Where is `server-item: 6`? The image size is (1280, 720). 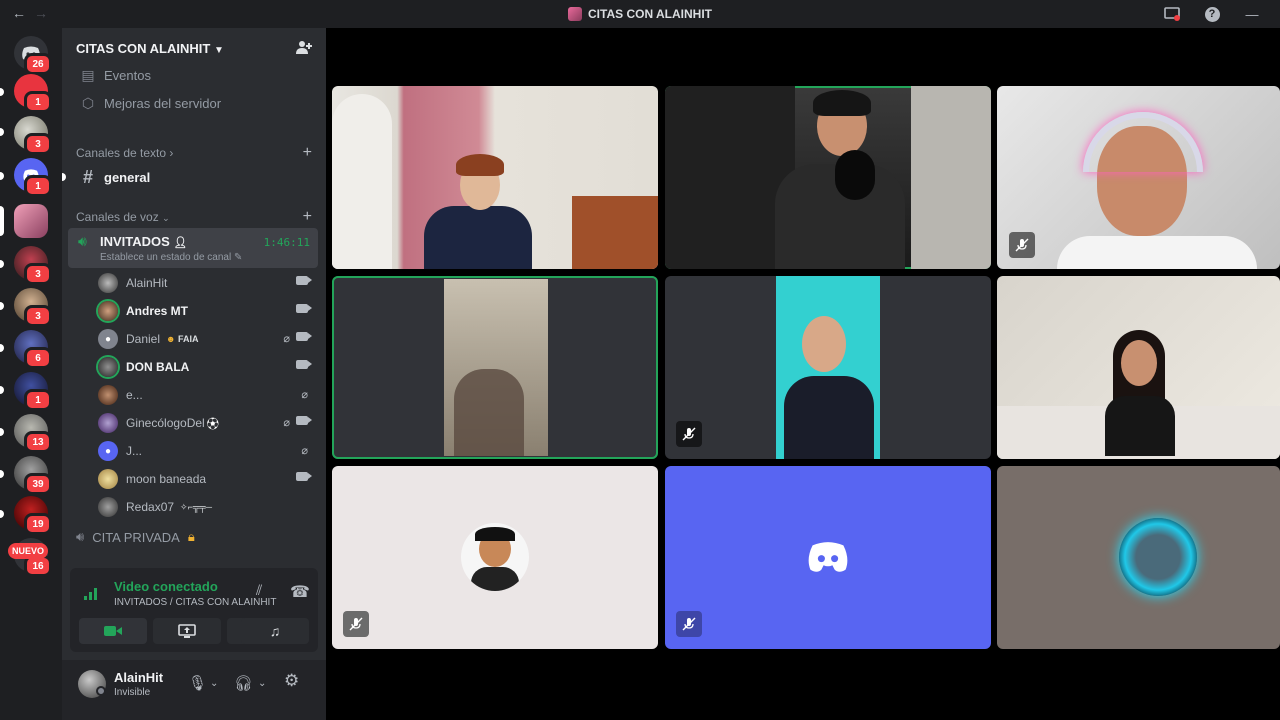 server-item: 6 is located at coordinates (33, 349).